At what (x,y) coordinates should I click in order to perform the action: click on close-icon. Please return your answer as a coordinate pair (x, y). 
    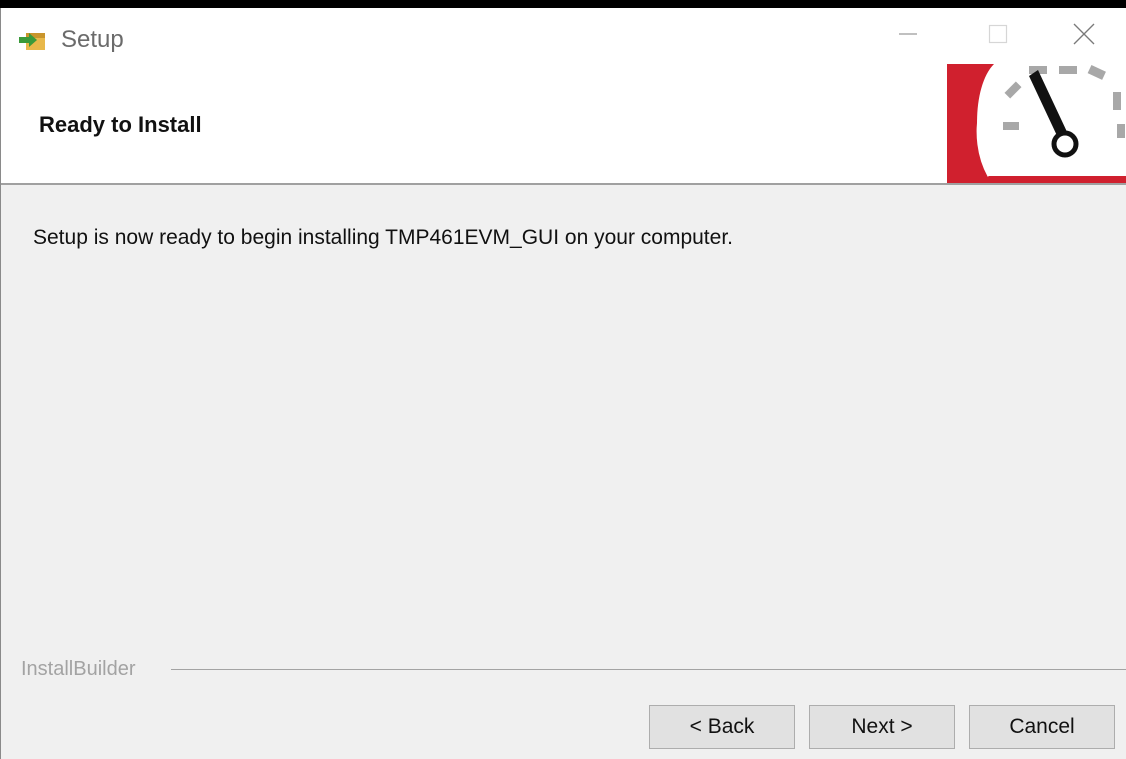
    Looking at the image, I should click on (1084, 36).